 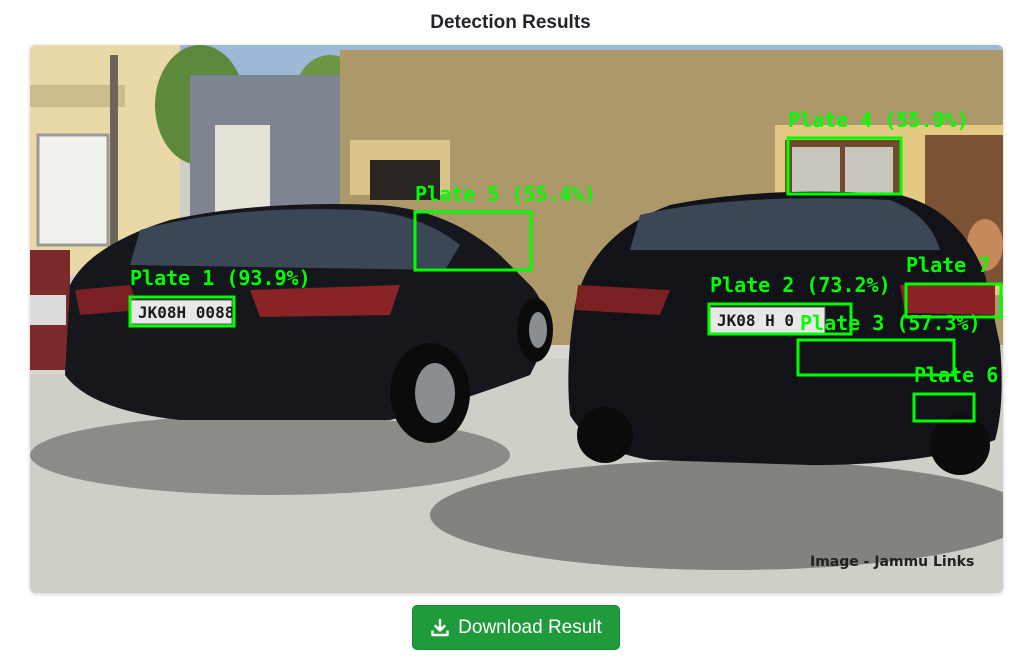 What do you see at coordinates (510, 22) in the screenshot?
I see `page-title: Detection Results` at bounding box center [510, 22].